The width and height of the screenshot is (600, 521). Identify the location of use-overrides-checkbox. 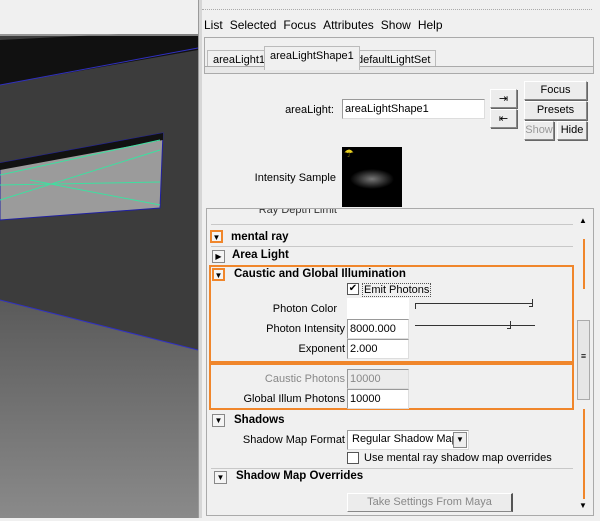
(353, 458).